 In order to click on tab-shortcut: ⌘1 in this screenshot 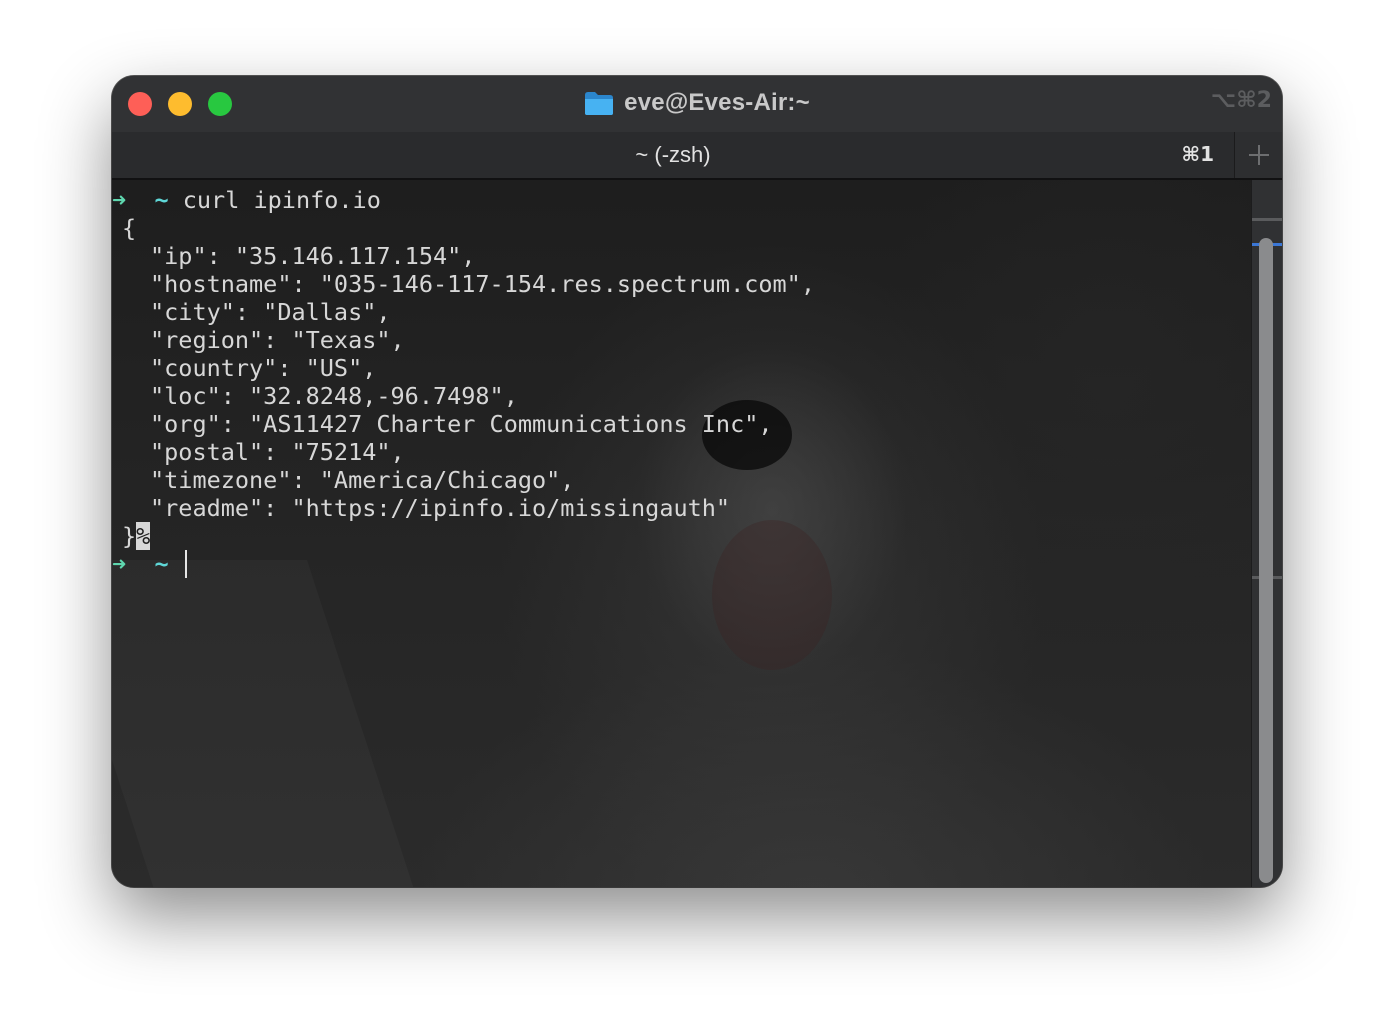, I will do `click(1197, 154)`.